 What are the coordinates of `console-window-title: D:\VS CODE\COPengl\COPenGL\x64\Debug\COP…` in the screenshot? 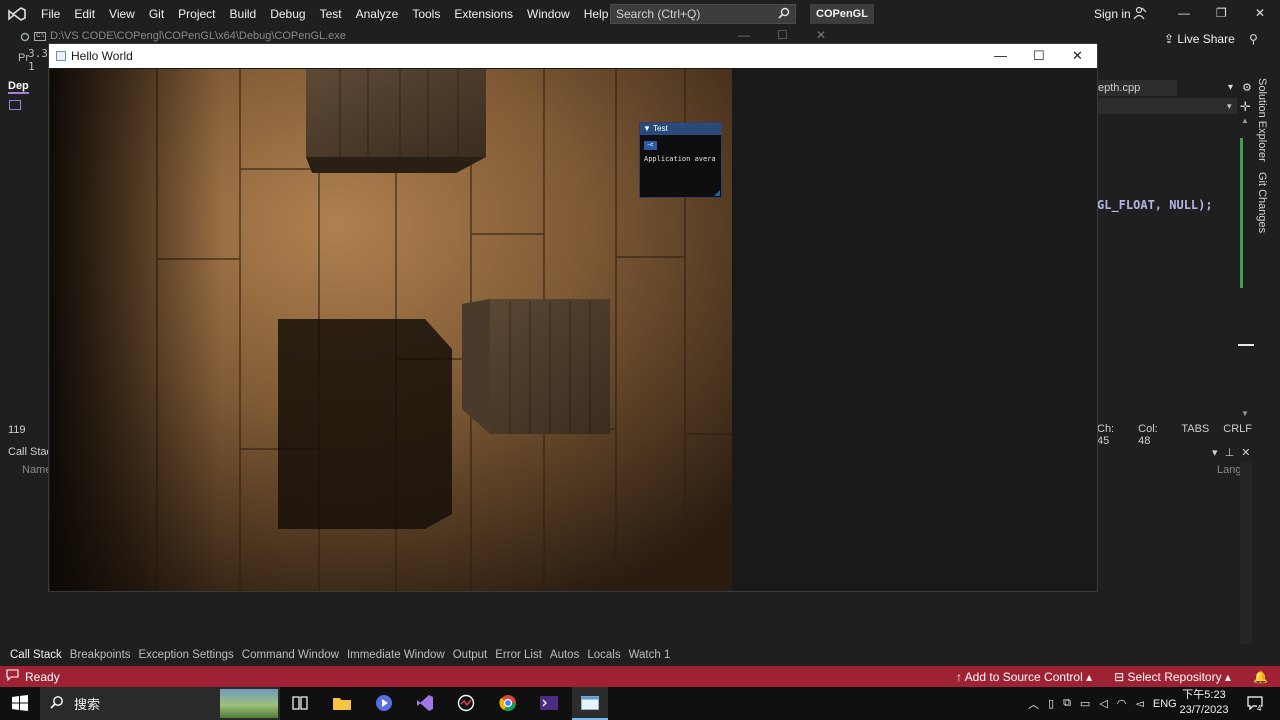 It's located at (198, 36).